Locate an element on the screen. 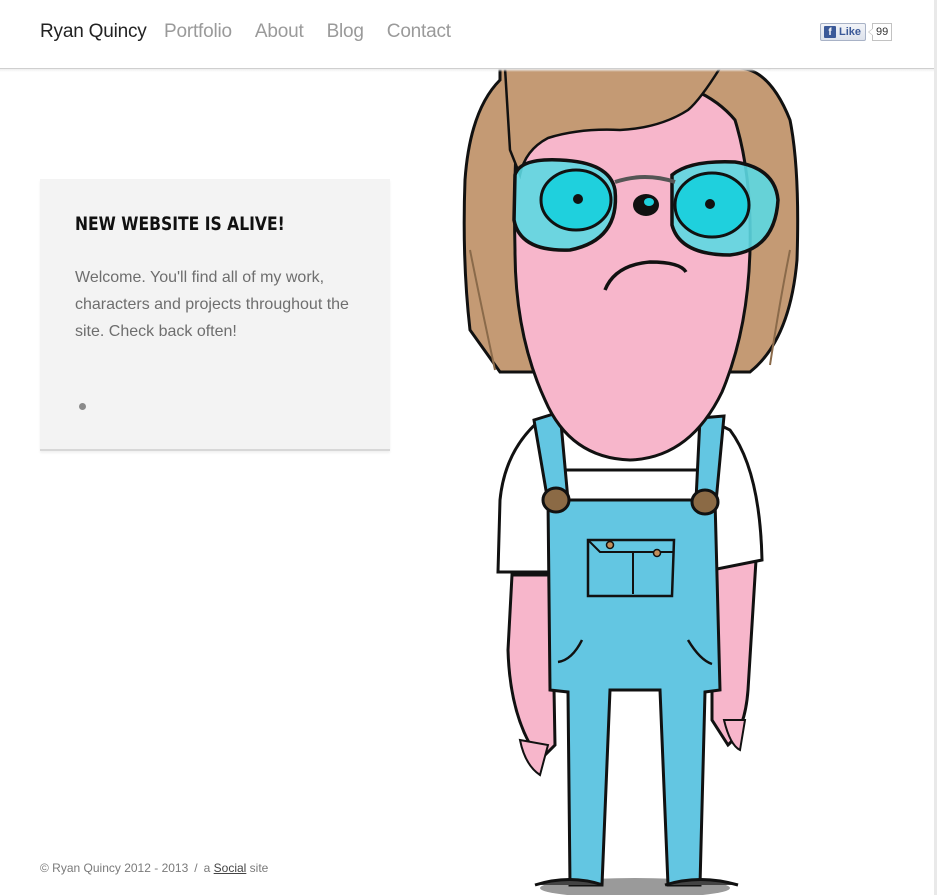  main-nav: Portfolio About Blog Contact is located at coordinates (307, 32).